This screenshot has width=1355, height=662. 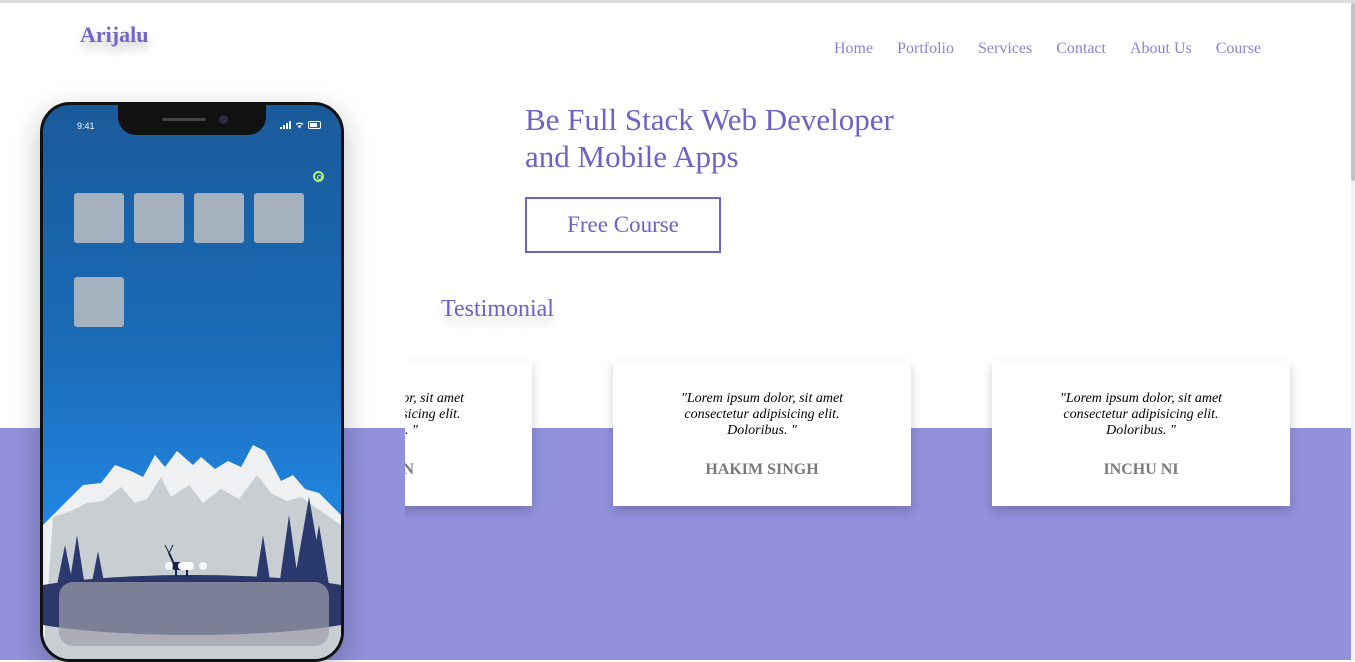 What do you see at coordinates (762, 469) in the screenshot?
I see `testimonial-author: HAKIM SINGH` at bounding box center [762, 469].